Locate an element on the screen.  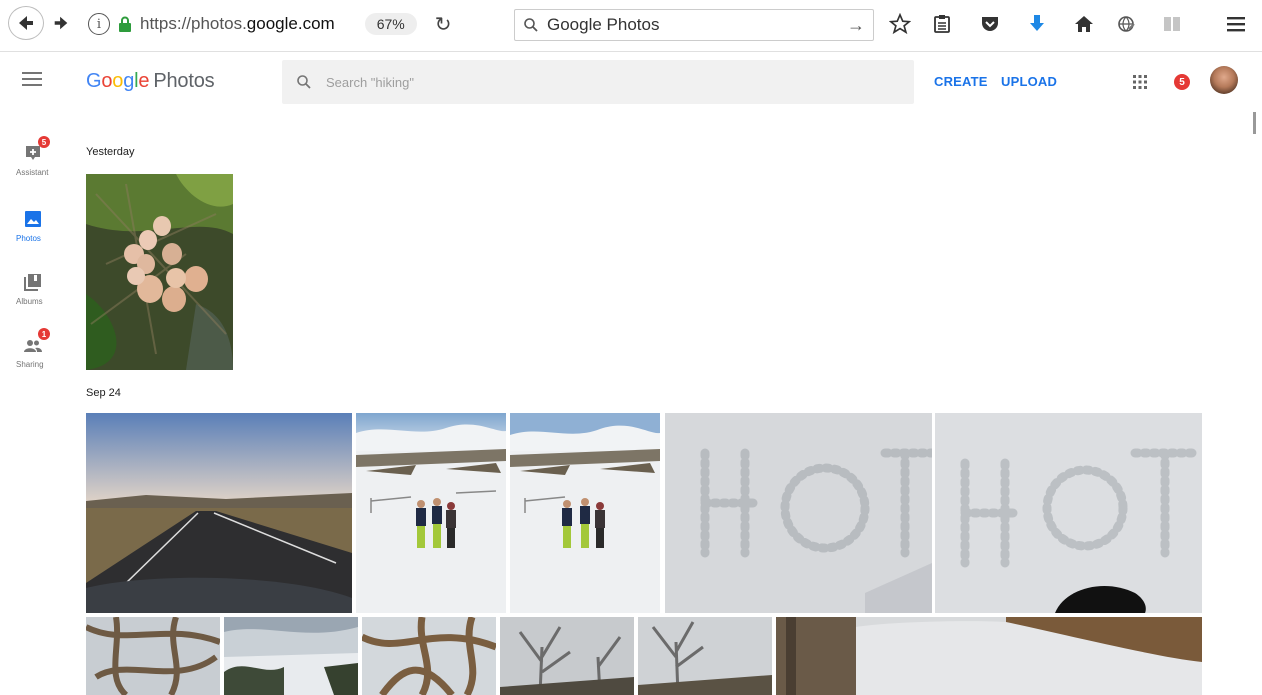
apps-grid-icon is located at coordinates (1140, 82).